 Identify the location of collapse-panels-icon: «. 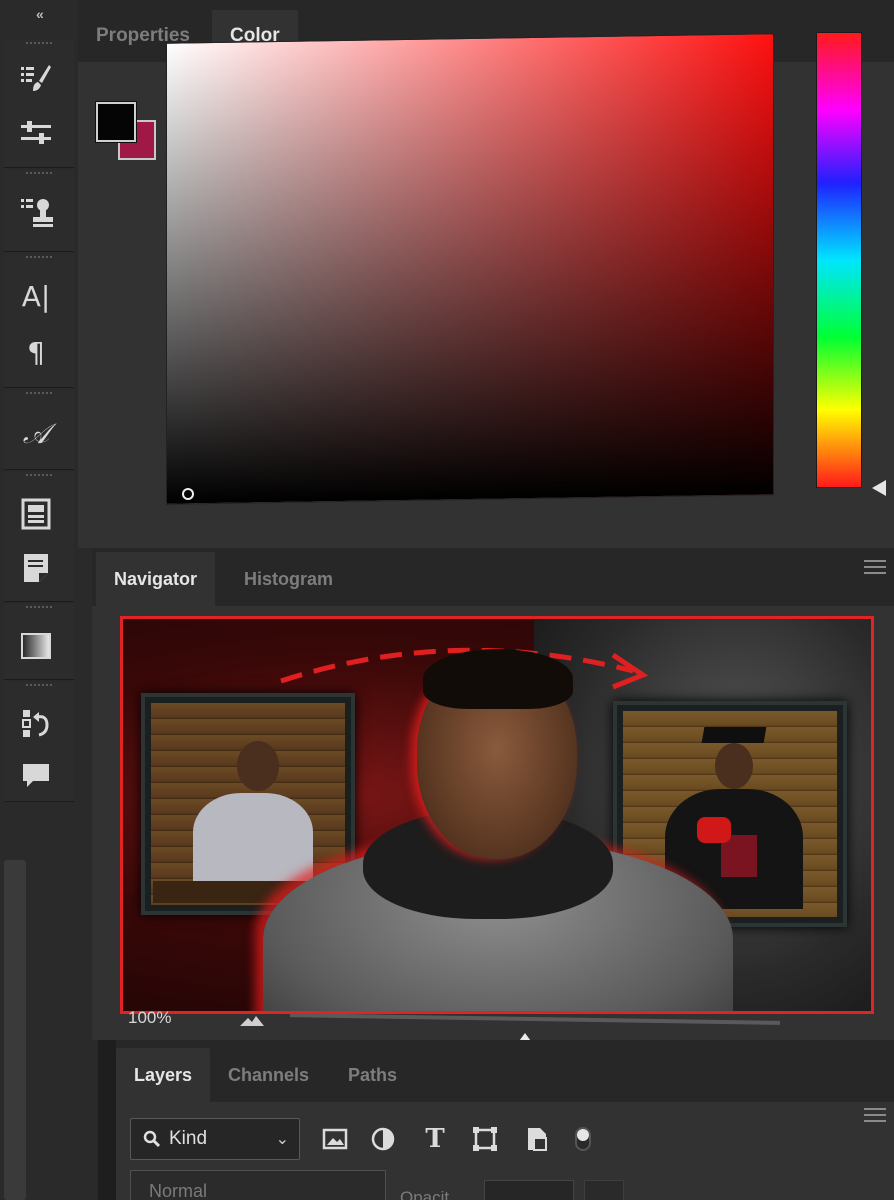
(40, 14).